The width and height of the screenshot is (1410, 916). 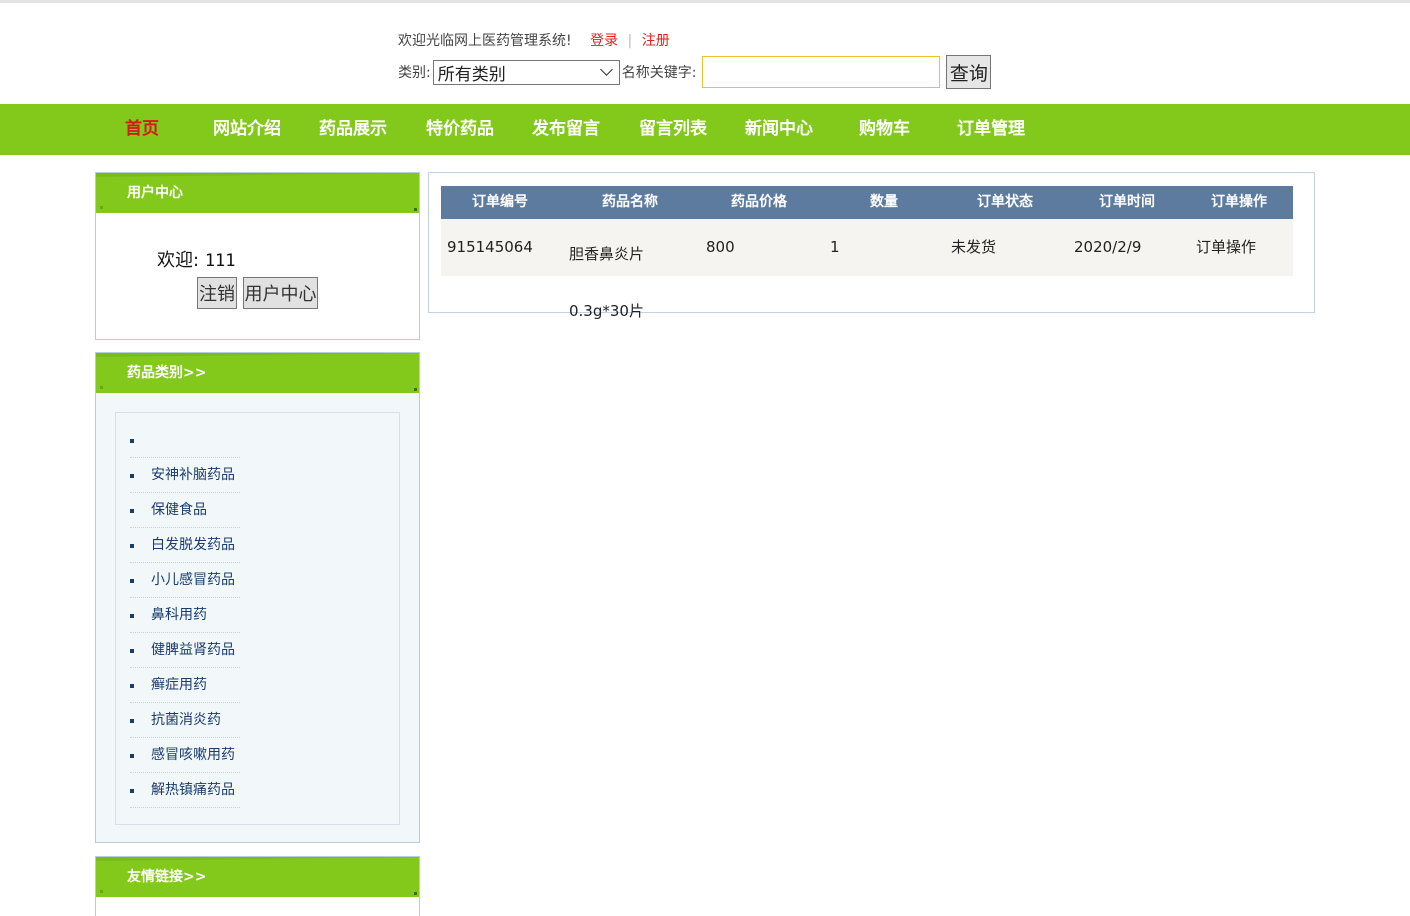 What do you see at coordinates (193, 755) in the screenshot?
I see `category-item-label: 感冒咳嗽用药` at bounding box center [193, 755].